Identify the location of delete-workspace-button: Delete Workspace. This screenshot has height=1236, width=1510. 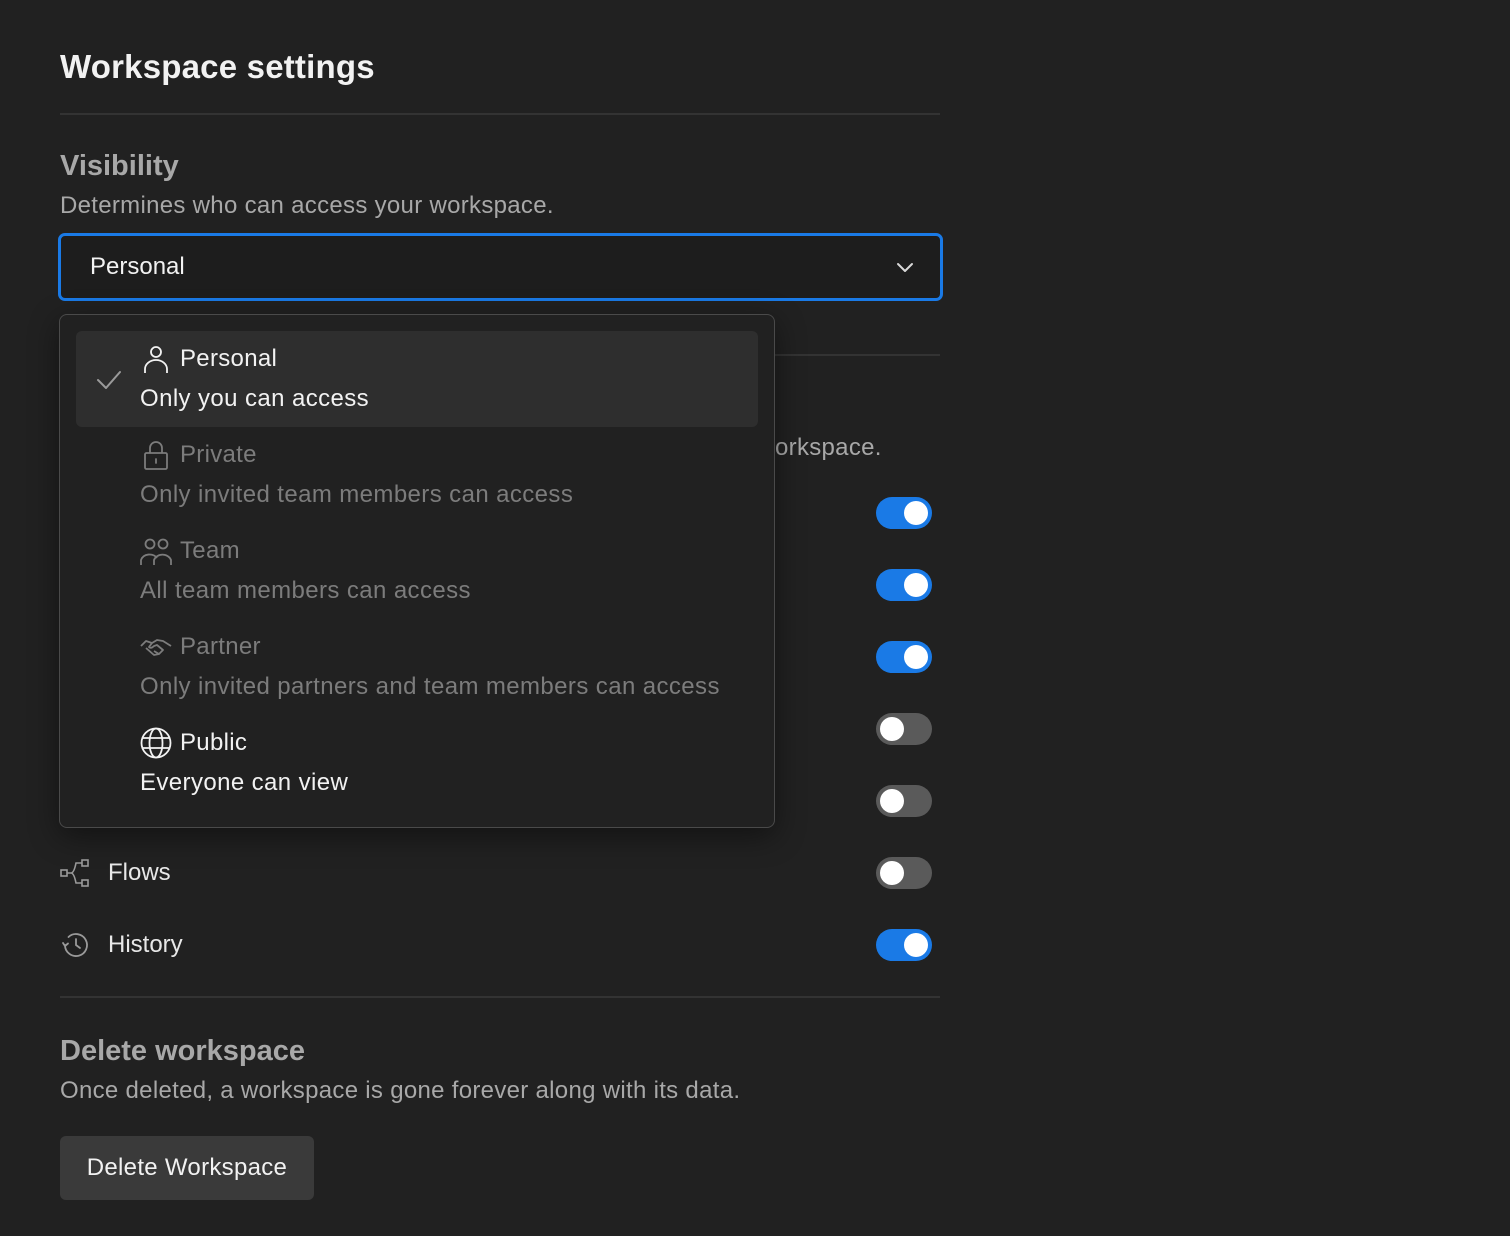
(187, 1168).